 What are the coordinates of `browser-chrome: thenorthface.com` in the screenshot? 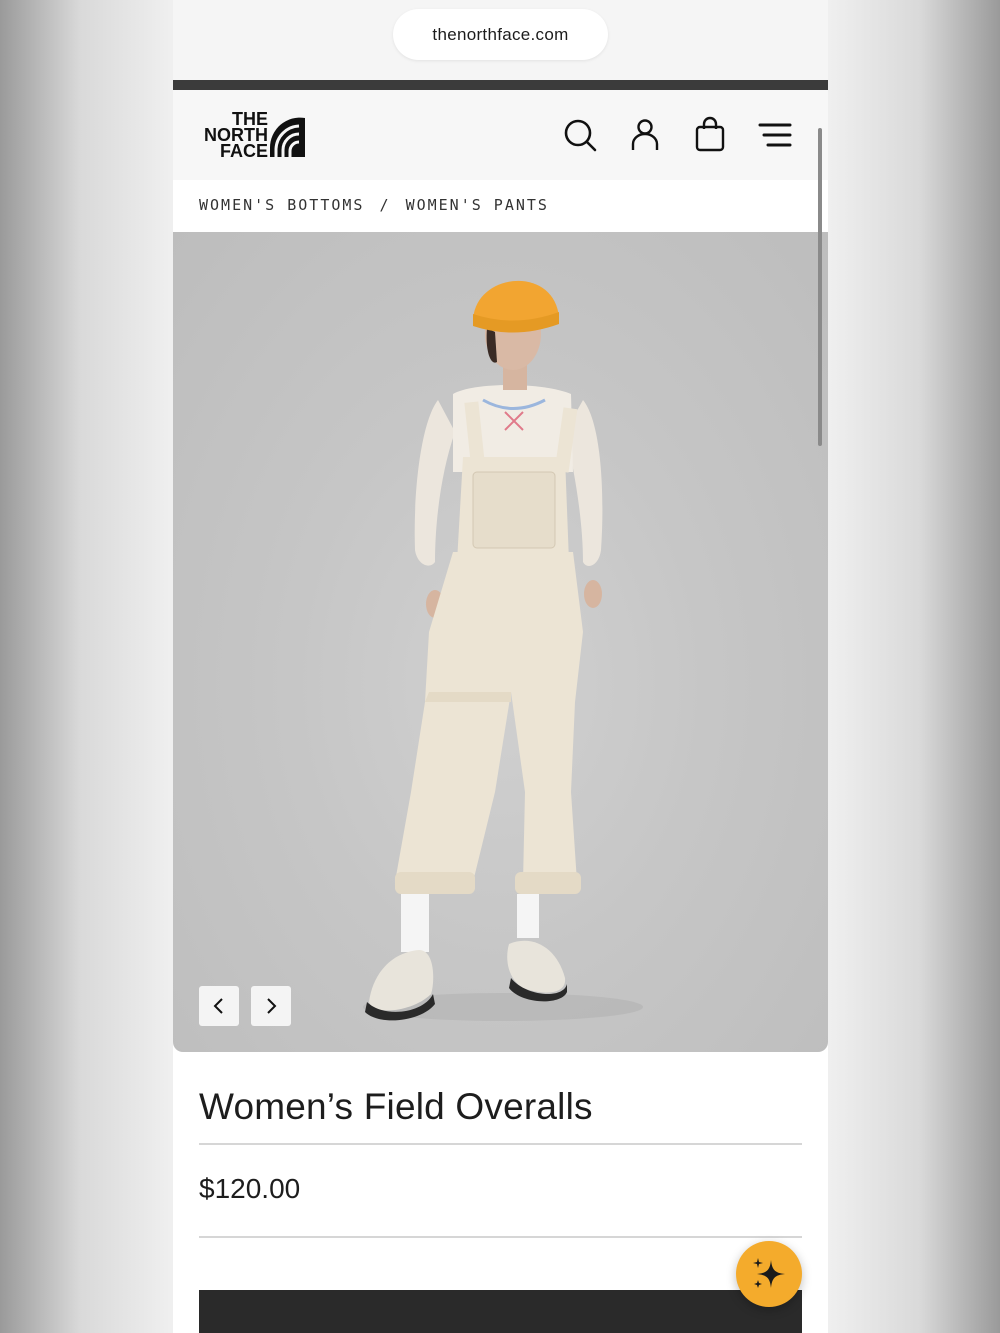 It's located at (500, 40).